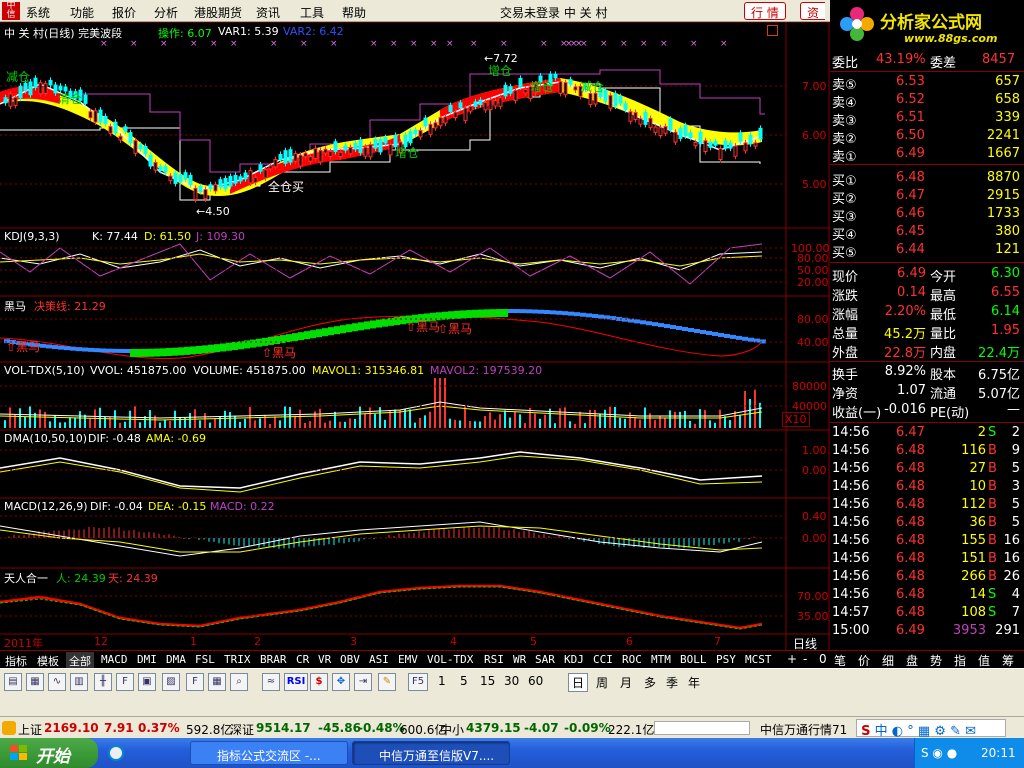  I want to click on indicator-tab: OBV, so click(350, 660).